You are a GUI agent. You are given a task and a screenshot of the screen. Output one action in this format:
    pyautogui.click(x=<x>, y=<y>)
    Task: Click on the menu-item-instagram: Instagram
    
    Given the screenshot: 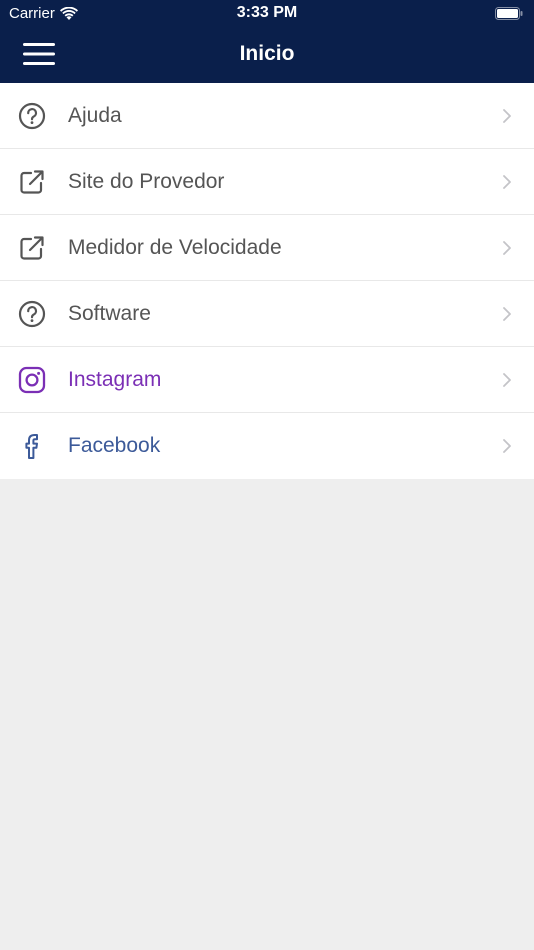 What is the action you would take?
    pyautogui.click(x=267, y=380)
    